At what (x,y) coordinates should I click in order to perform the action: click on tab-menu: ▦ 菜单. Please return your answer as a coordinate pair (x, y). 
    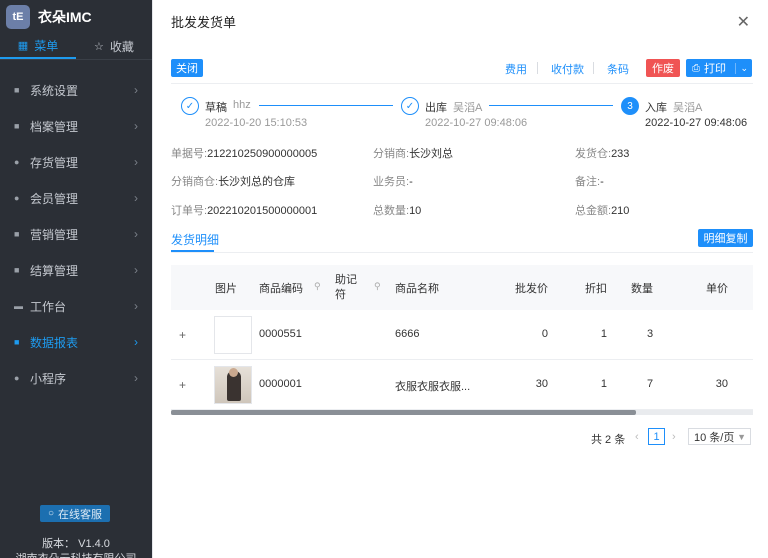
    Looking at the image, I should click on (38, 46).